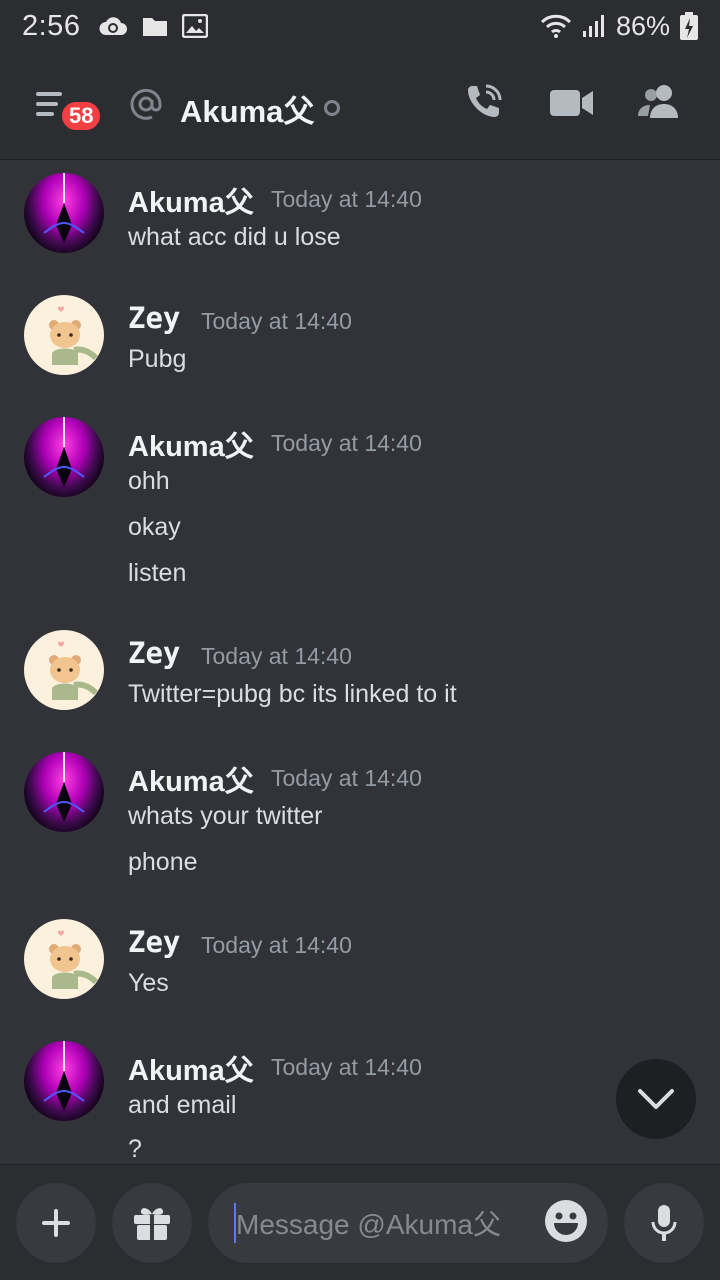 The width and height of the screenshot is (720, 1280). What do you see at coordinates (154, 527) in the screenshot?
I see `message-text: okay` at bounding box center [154, 527].